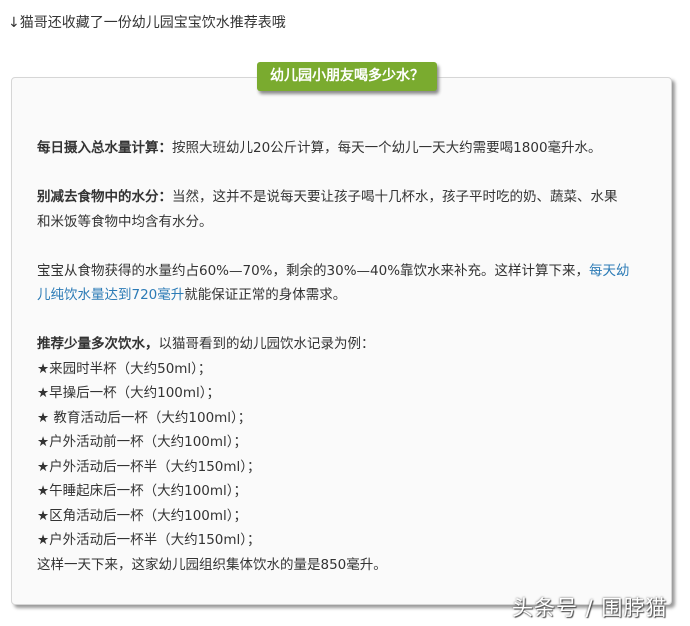 The image size is (690, 626). Describe the element at coordinates (590, 608) in the screenshot. I see `watermark: 头条号 / 围脖猫` at that location.